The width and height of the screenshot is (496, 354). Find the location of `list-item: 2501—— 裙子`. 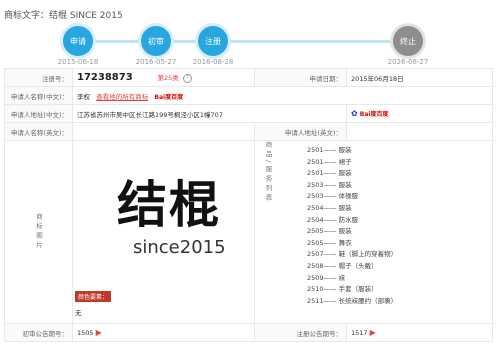

list-item: 2501—— 裙子 is located at coordinates (329, 161).